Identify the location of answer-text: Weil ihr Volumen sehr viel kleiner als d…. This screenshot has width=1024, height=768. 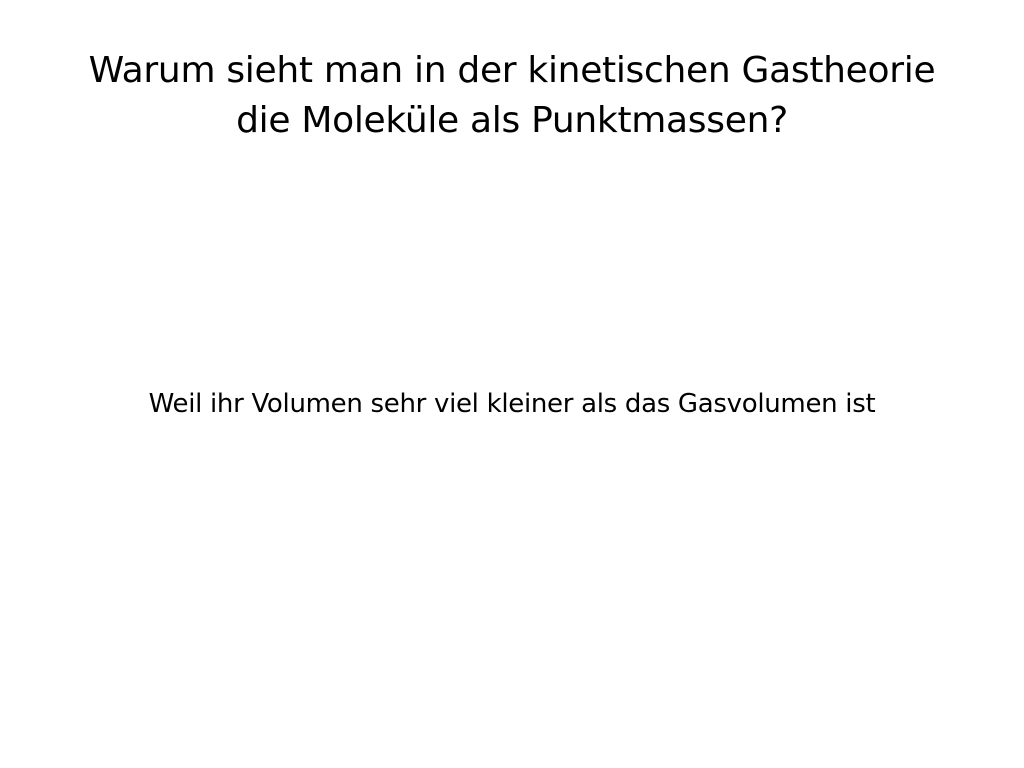
(512, 404).